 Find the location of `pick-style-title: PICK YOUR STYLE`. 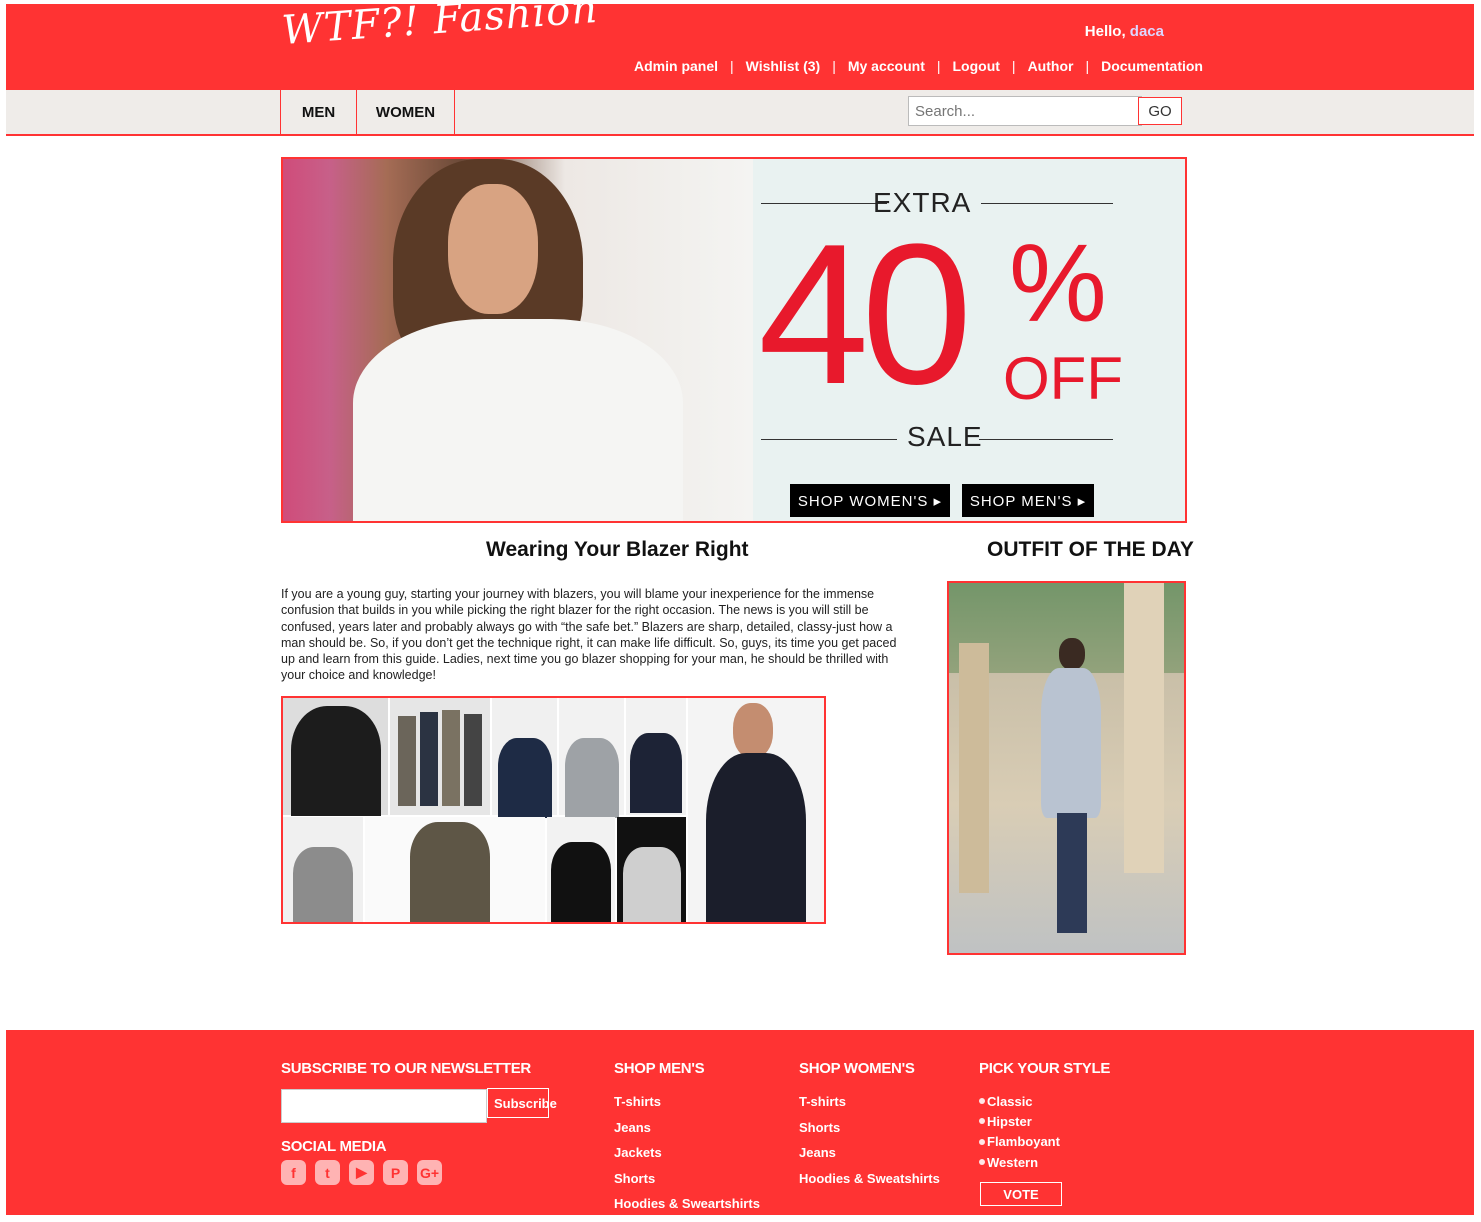

pick-style-title: PICK YOUR STYLE is located at coordinates (1045, 1068).